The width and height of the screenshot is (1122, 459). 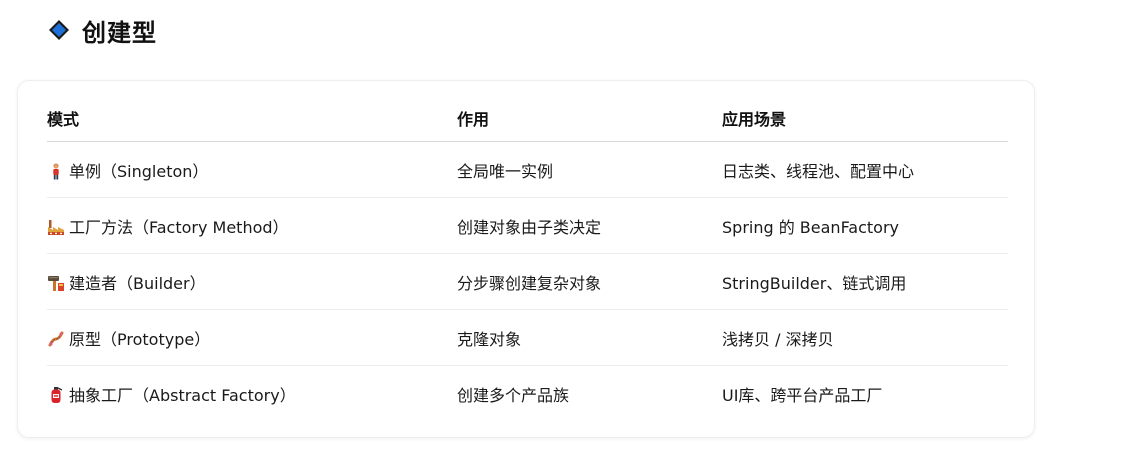 I want to click on header-purpose: 作用, so click(x=589, y=118).